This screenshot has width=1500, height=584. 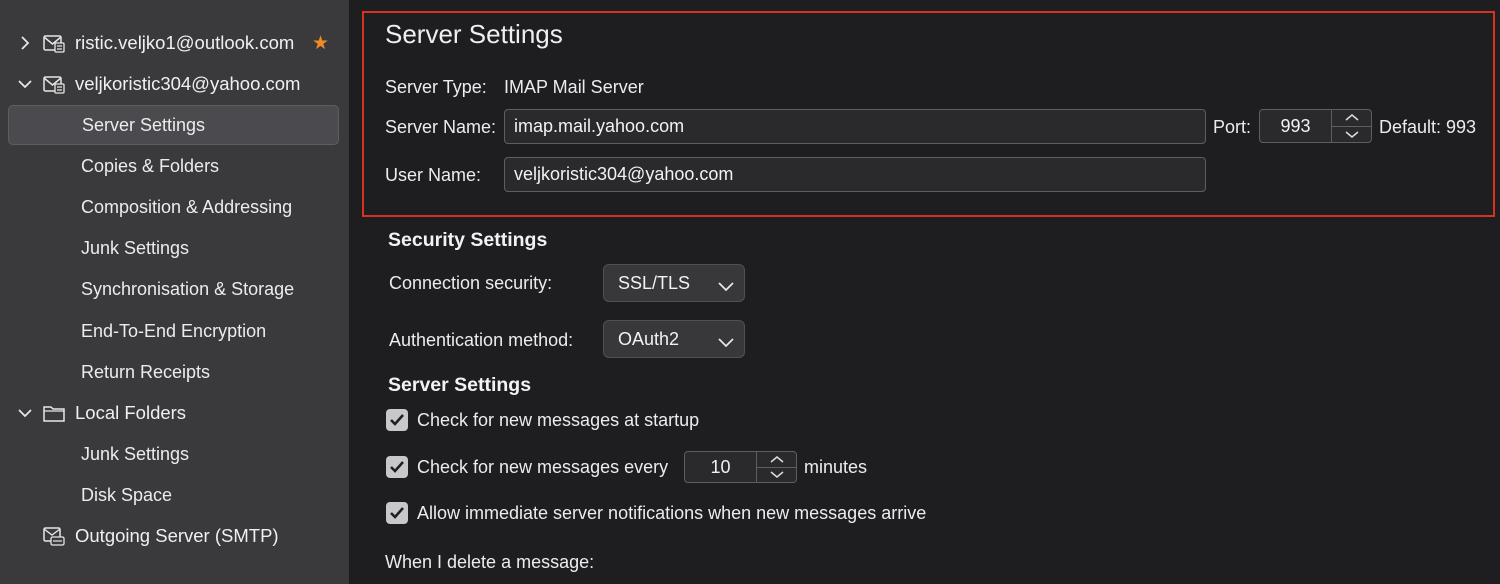 I want to click on star-icon: ★, so click(x=321, y=43).